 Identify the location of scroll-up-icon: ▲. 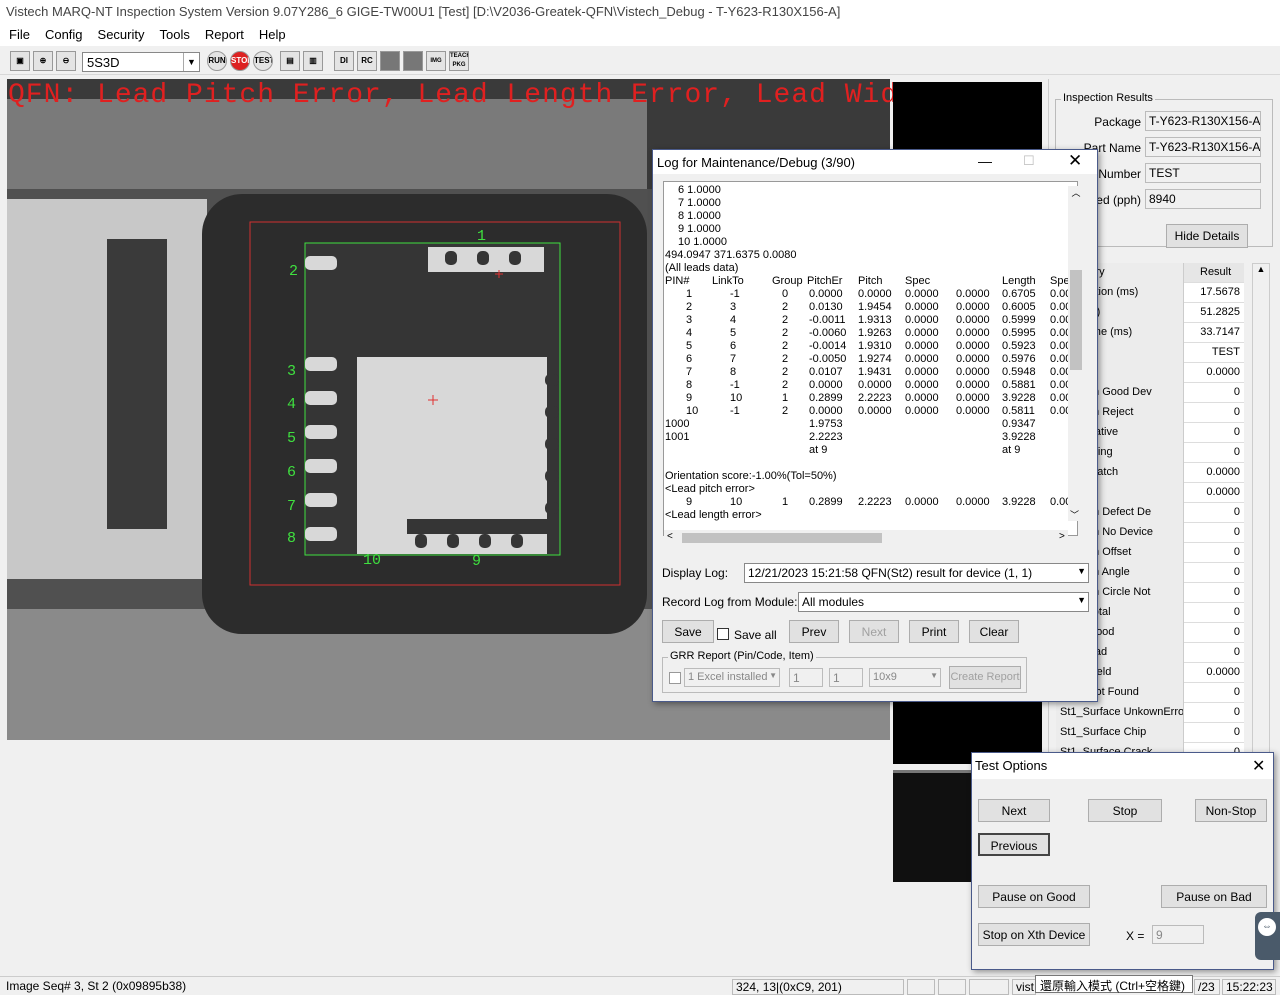
(1261, 269).